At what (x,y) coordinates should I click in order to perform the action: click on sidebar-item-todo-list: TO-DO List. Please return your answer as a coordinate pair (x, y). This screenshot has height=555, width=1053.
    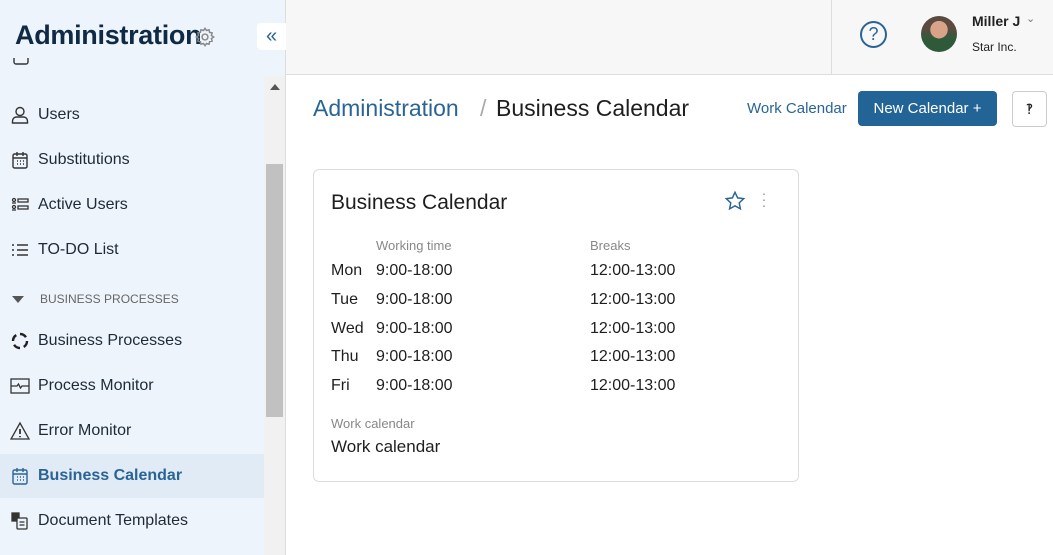
    Looking at the image, I should click on (132, 250).